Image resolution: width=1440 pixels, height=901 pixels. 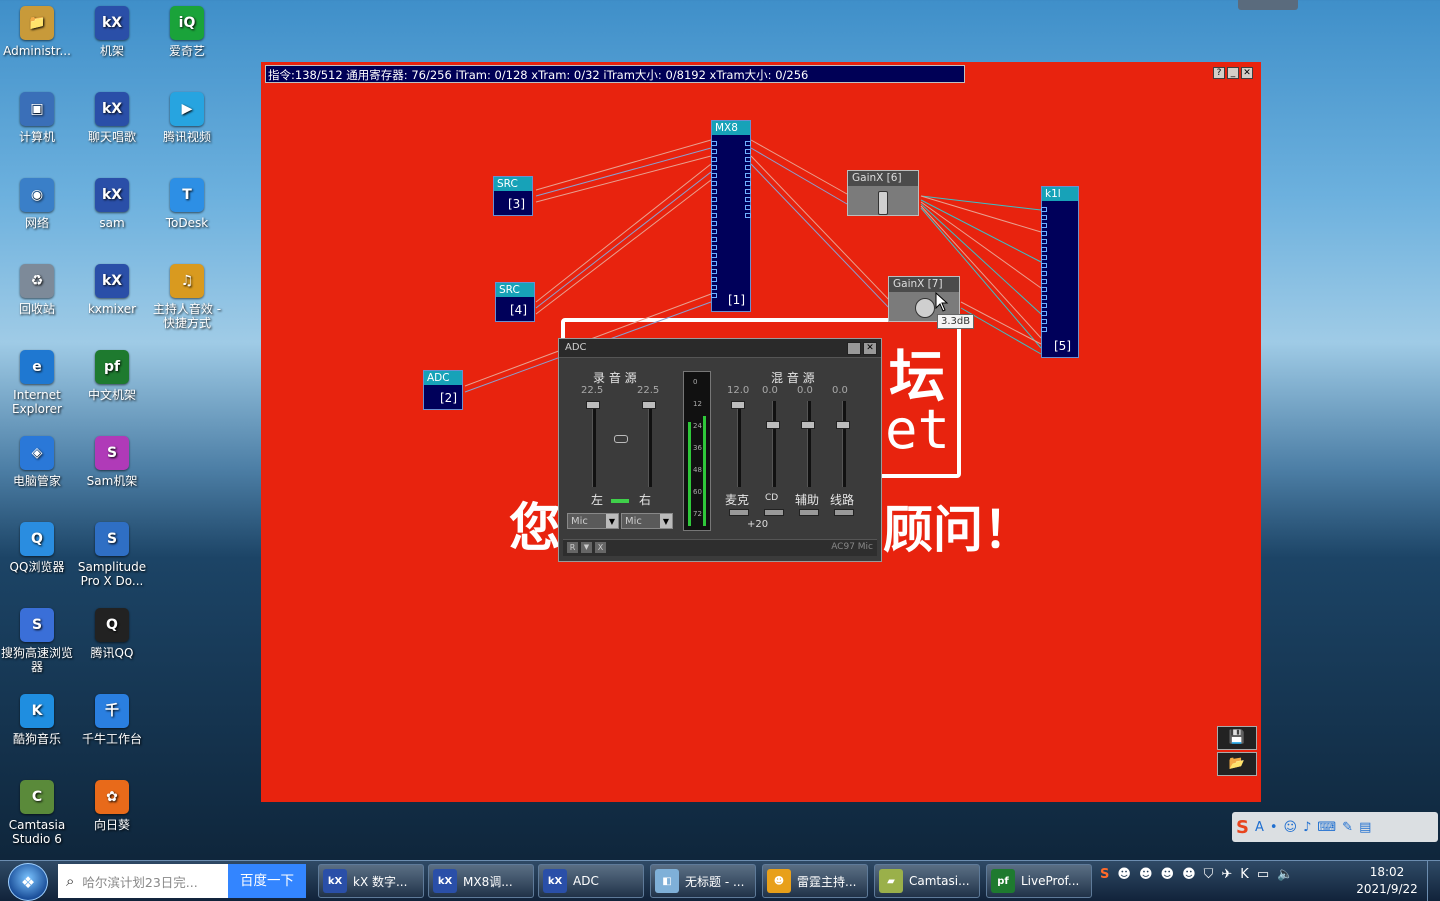 I want to click on adc-minimize-button, so click(x=854, y=348).